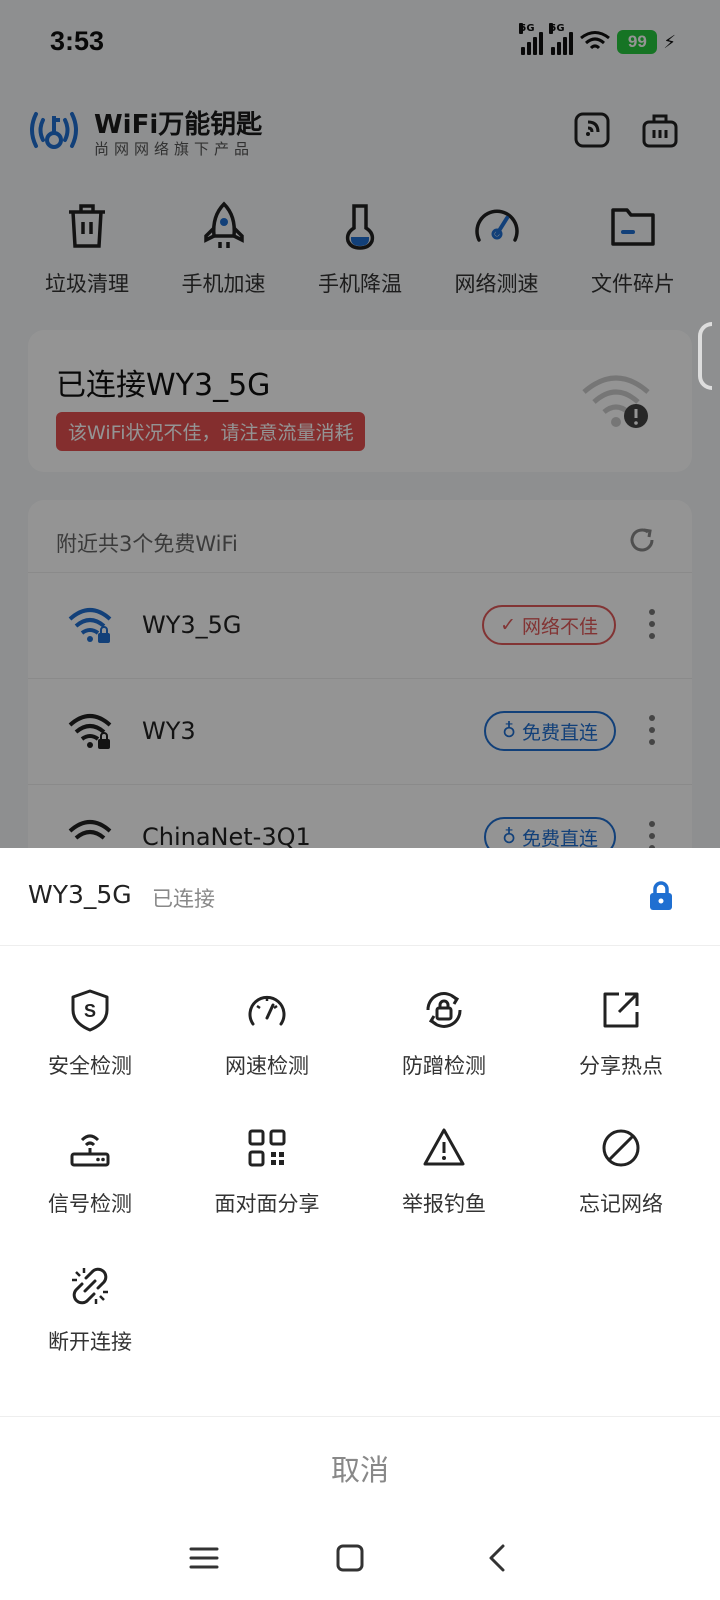  What do you see at coordinates (183, 899) in the screenshot?
I see `sheet-connection-status: 已连接` at bounding box center [183, 899].